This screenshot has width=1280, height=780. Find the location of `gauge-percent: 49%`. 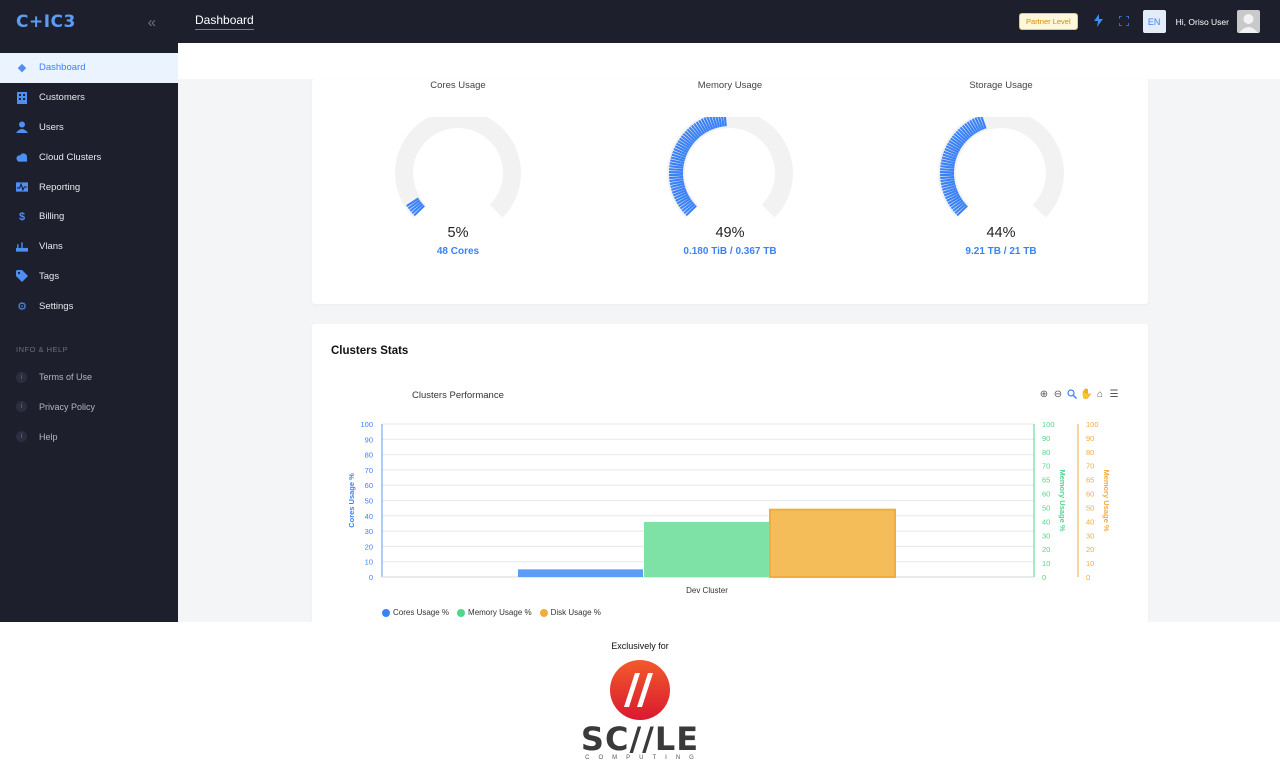

gauge-percent: 49% is located at coordinates (730, 233).